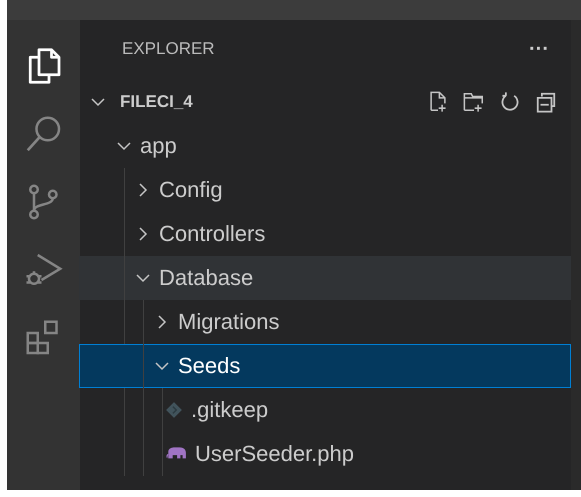 This screenshot has width=581, height=497. What do you see at coordinates (325, 454) in the screenshot?
I see `tree-item: UserSeeder.php` at bounding box center [325, 454].